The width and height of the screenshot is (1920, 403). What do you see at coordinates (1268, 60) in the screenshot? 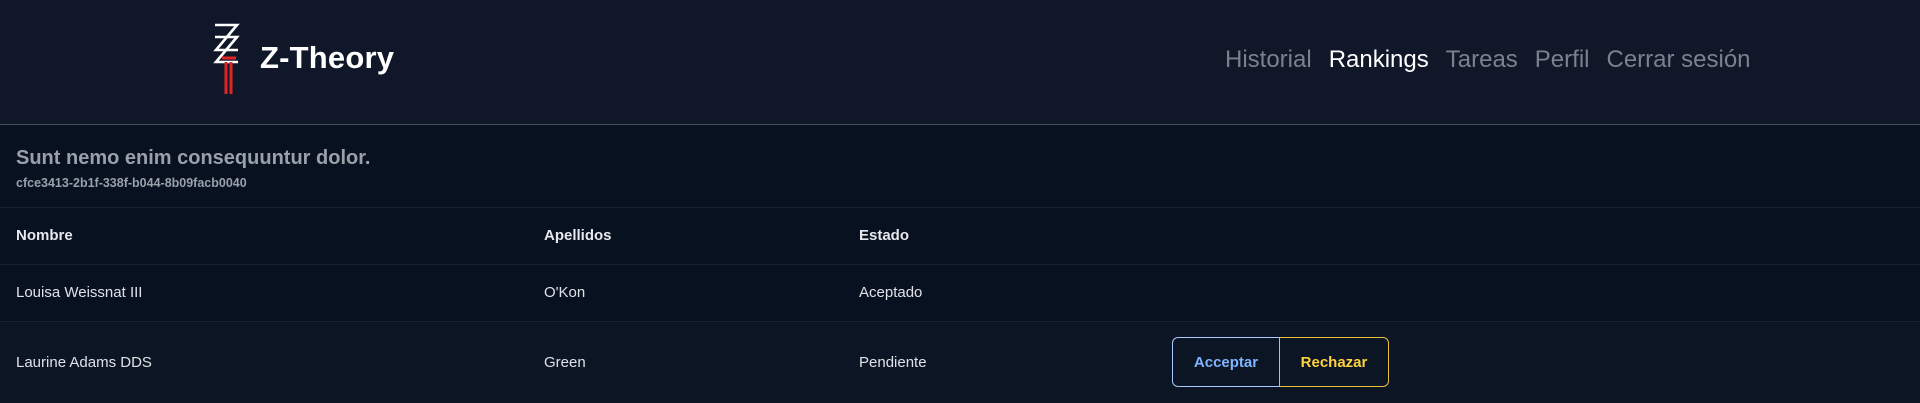
I see `nav-historial: Historial` at bounding box center [1268, 60].